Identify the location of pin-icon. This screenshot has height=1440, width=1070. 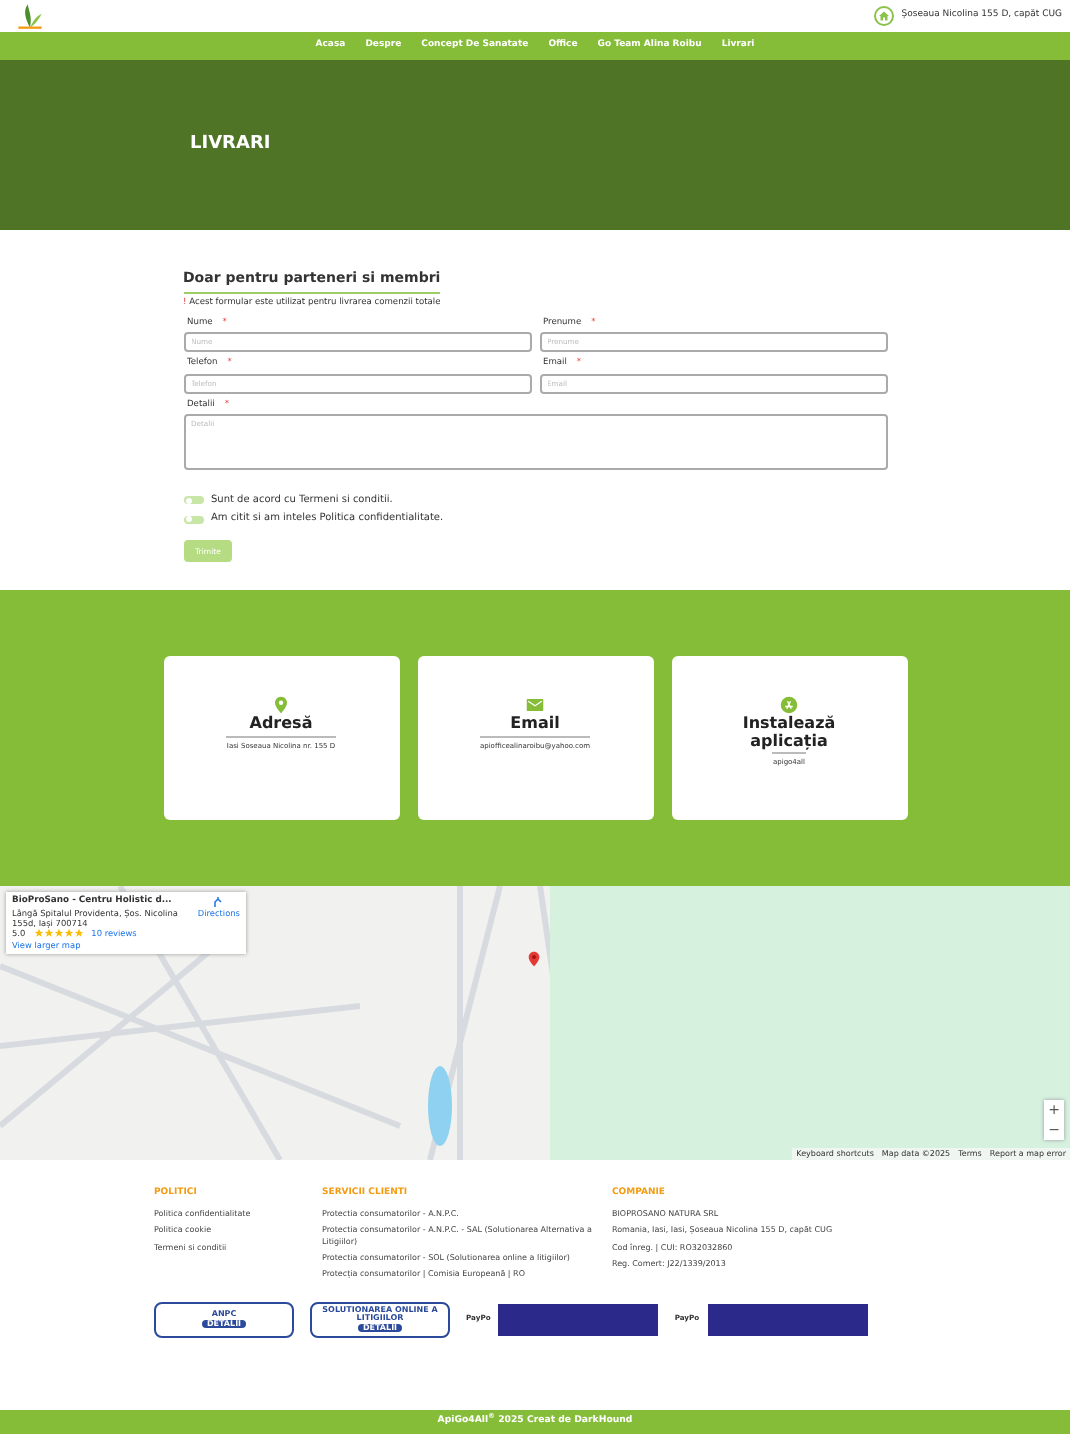
(281, 705).